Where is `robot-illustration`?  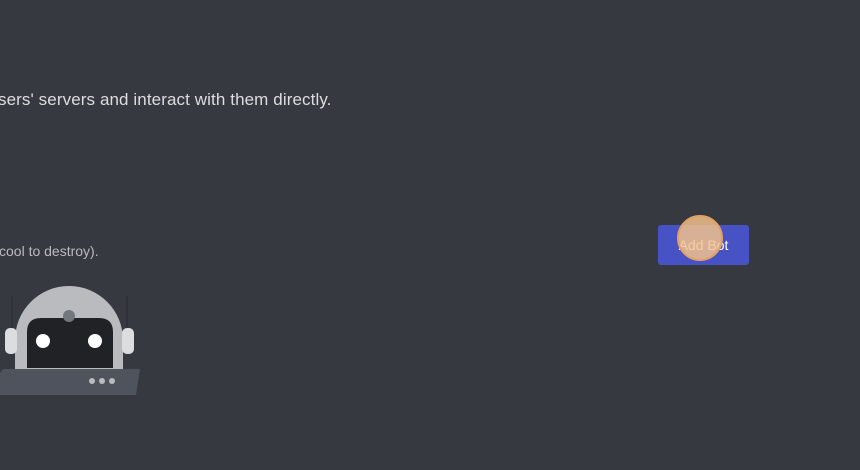 robot-illustration is located at coordinates (72, 340).